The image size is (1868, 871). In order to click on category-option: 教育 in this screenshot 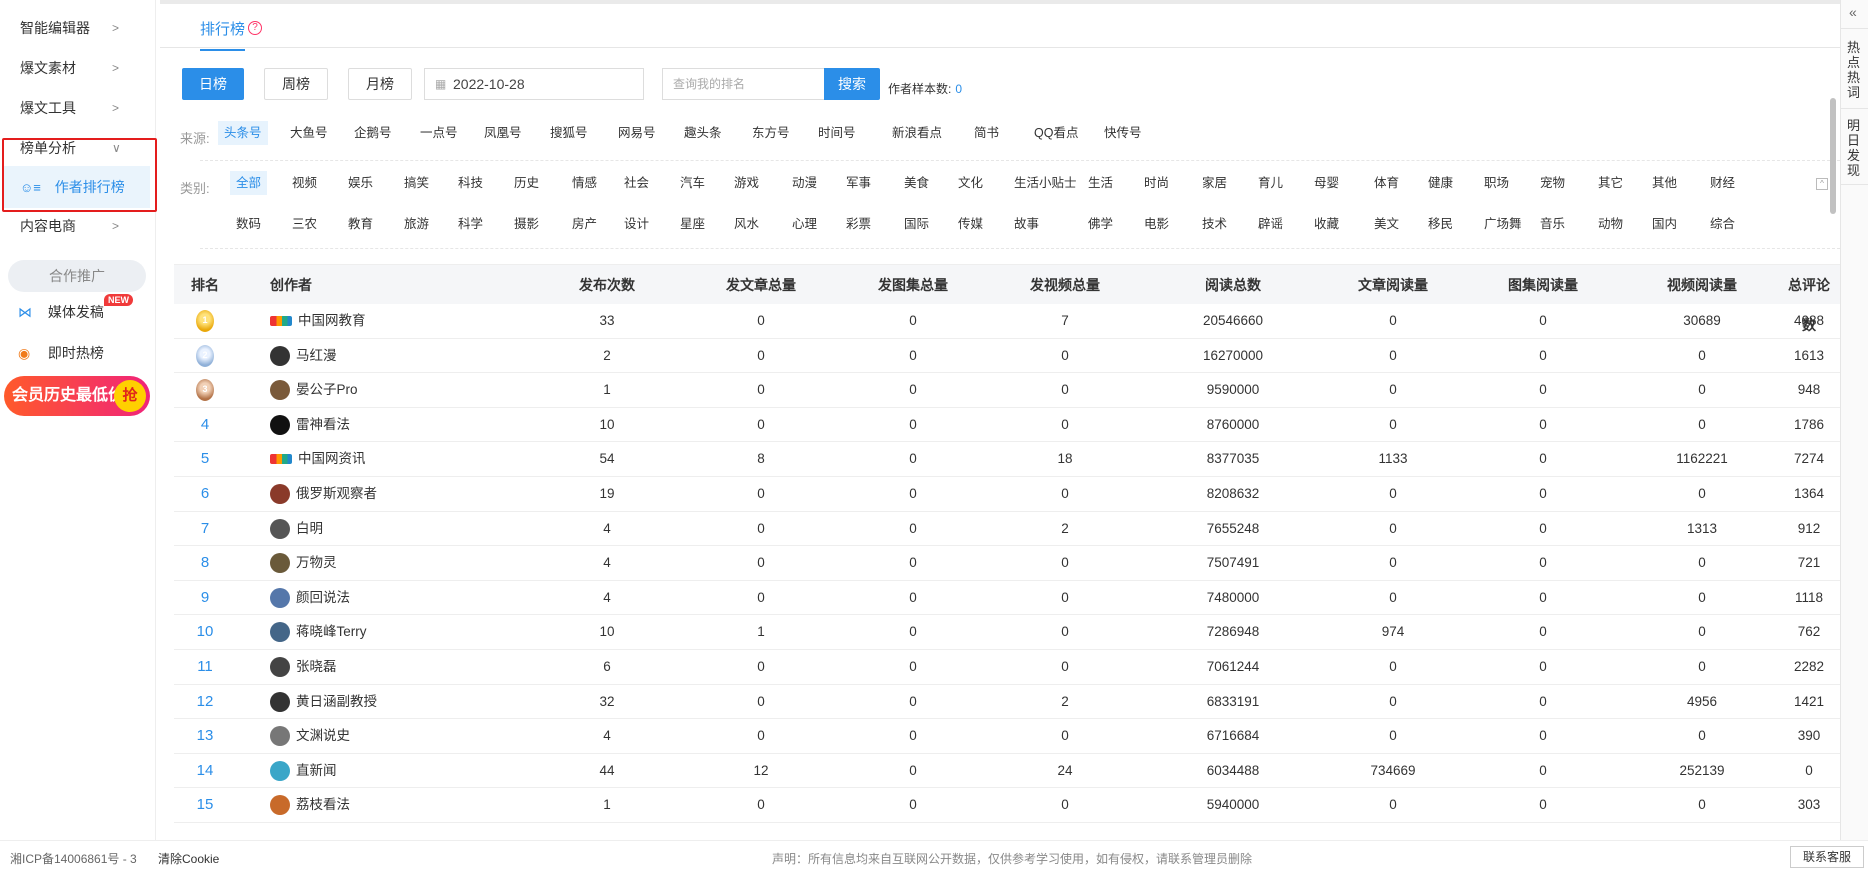, I will do `click(360, 224)`.